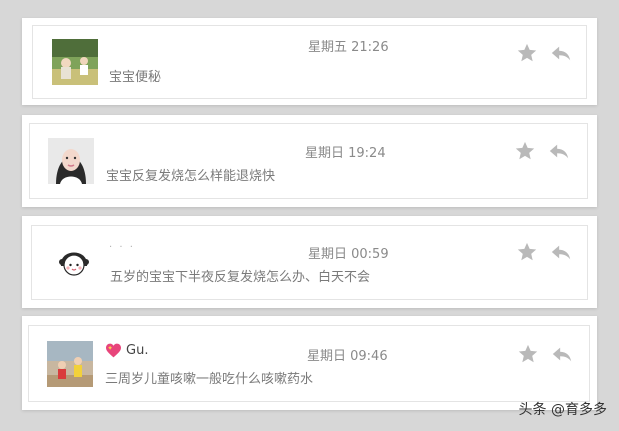 This screenshot has height=431, width=619. Describe the element at coordinates (113, 350) in the screenshot. I see `sparkling-heart-icon` at that location.